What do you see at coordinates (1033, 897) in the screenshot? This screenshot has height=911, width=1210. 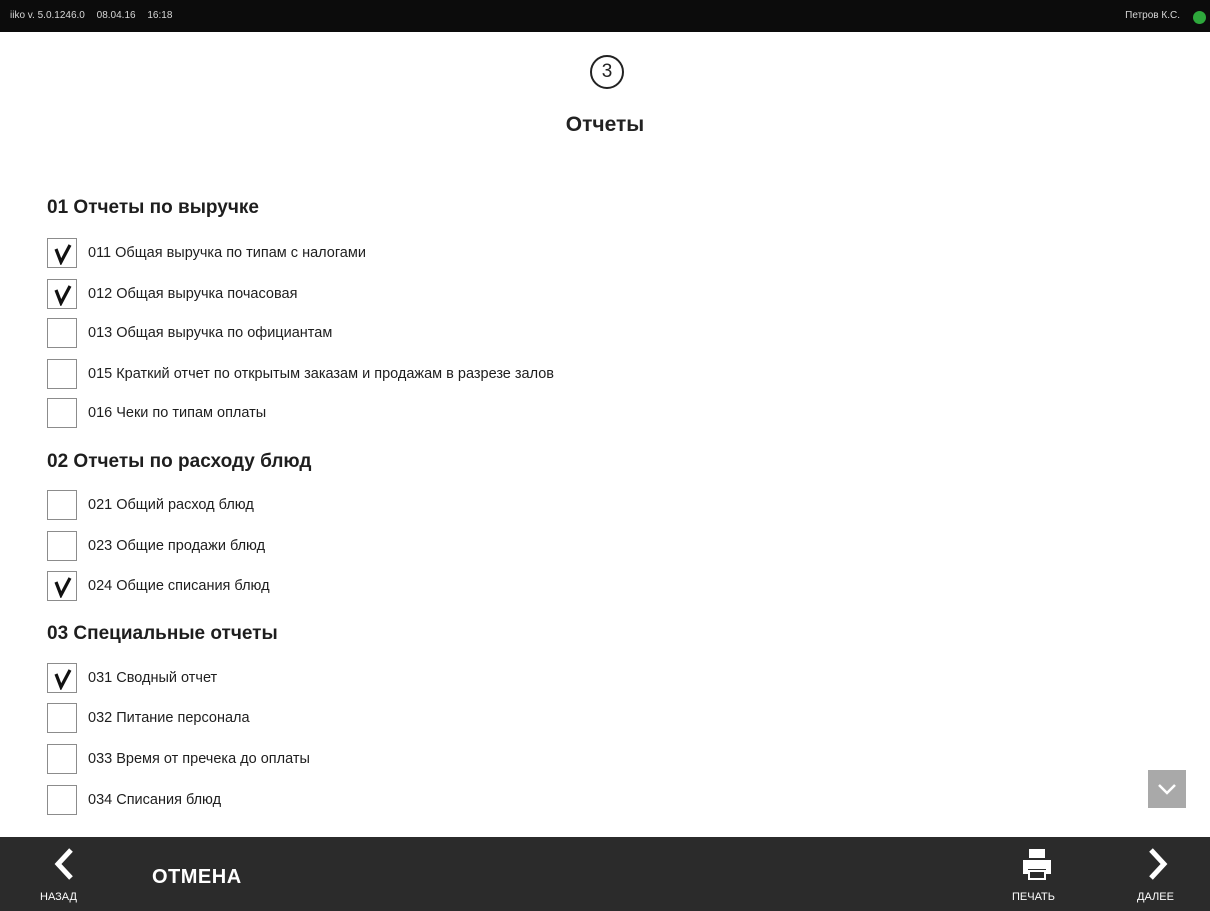 I see `print-label: ПЕЧАТЬ` at bounding box center [1033, 897].